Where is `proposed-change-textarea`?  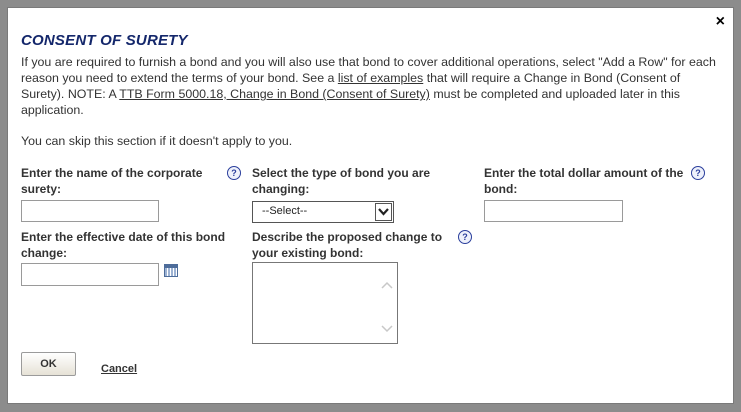
proposed-change-textarea is located at coordinates (325, 303).